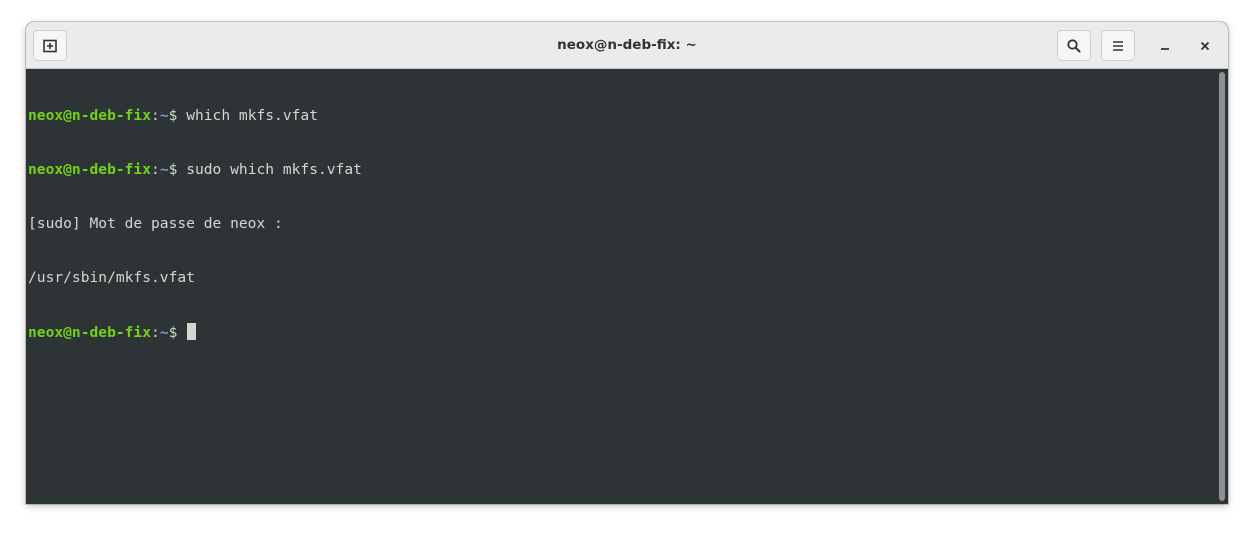 This screenshot has height=533, width=1254. I want to click on text-cursor, so click(192, 331).